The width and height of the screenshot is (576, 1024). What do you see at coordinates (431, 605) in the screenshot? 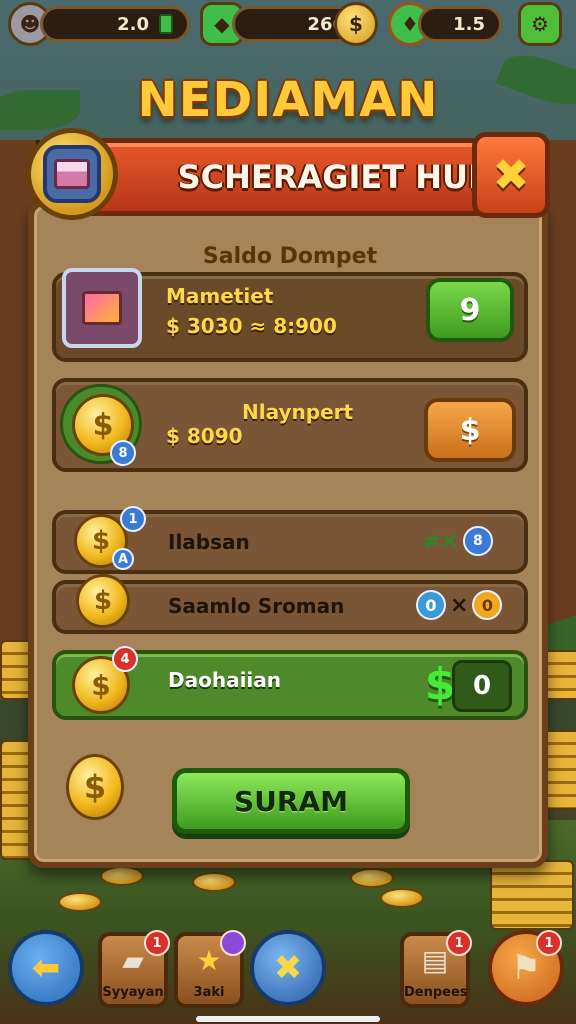
I see `blue-token-icon: 0` at bounding box center [431, 605].